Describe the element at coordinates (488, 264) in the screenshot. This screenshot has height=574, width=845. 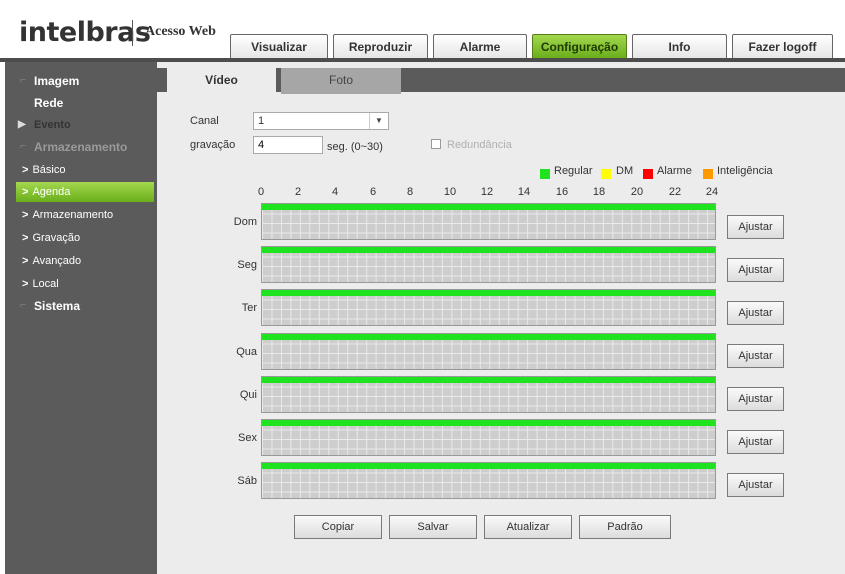
I see `schedule-row-seg` at that location.